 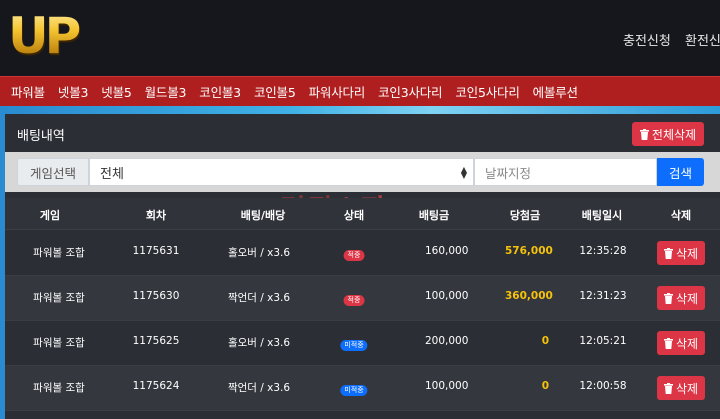 What do you see at coordinates (156, 215) in the screenshot?
I see `col-round: 회차` at bounding box center [156, 215].